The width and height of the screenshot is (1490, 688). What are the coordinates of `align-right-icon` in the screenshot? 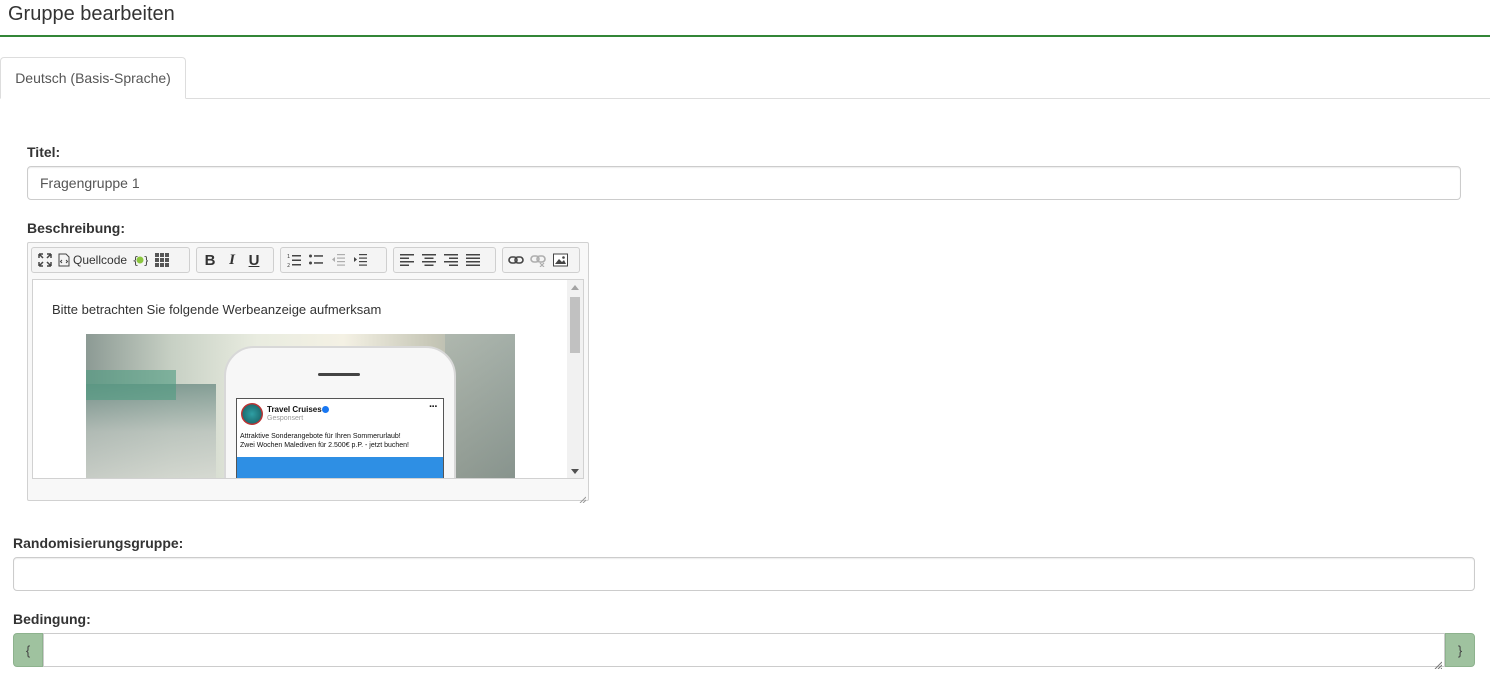 It's located at (451, 260).